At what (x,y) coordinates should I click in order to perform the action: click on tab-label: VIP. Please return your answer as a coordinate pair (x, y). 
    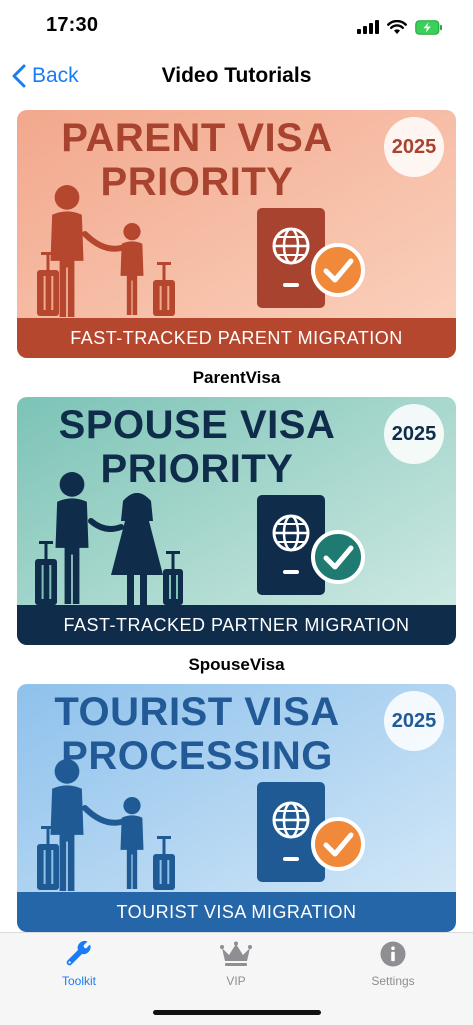
    Looking at the image, I should click on (236, 981).